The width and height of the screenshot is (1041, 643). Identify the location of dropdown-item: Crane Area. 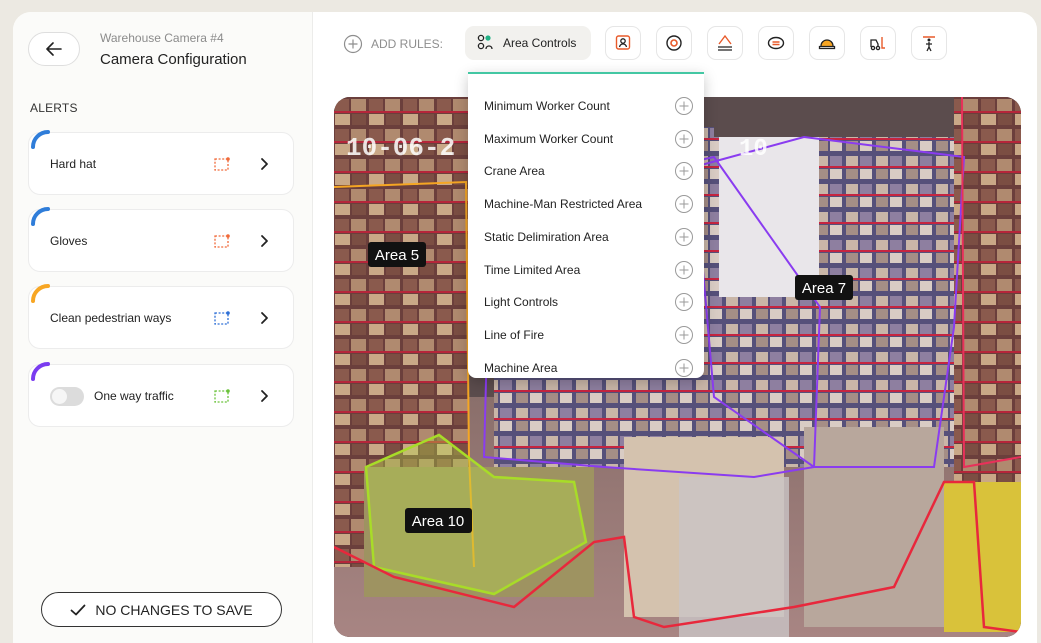
(589, 171).